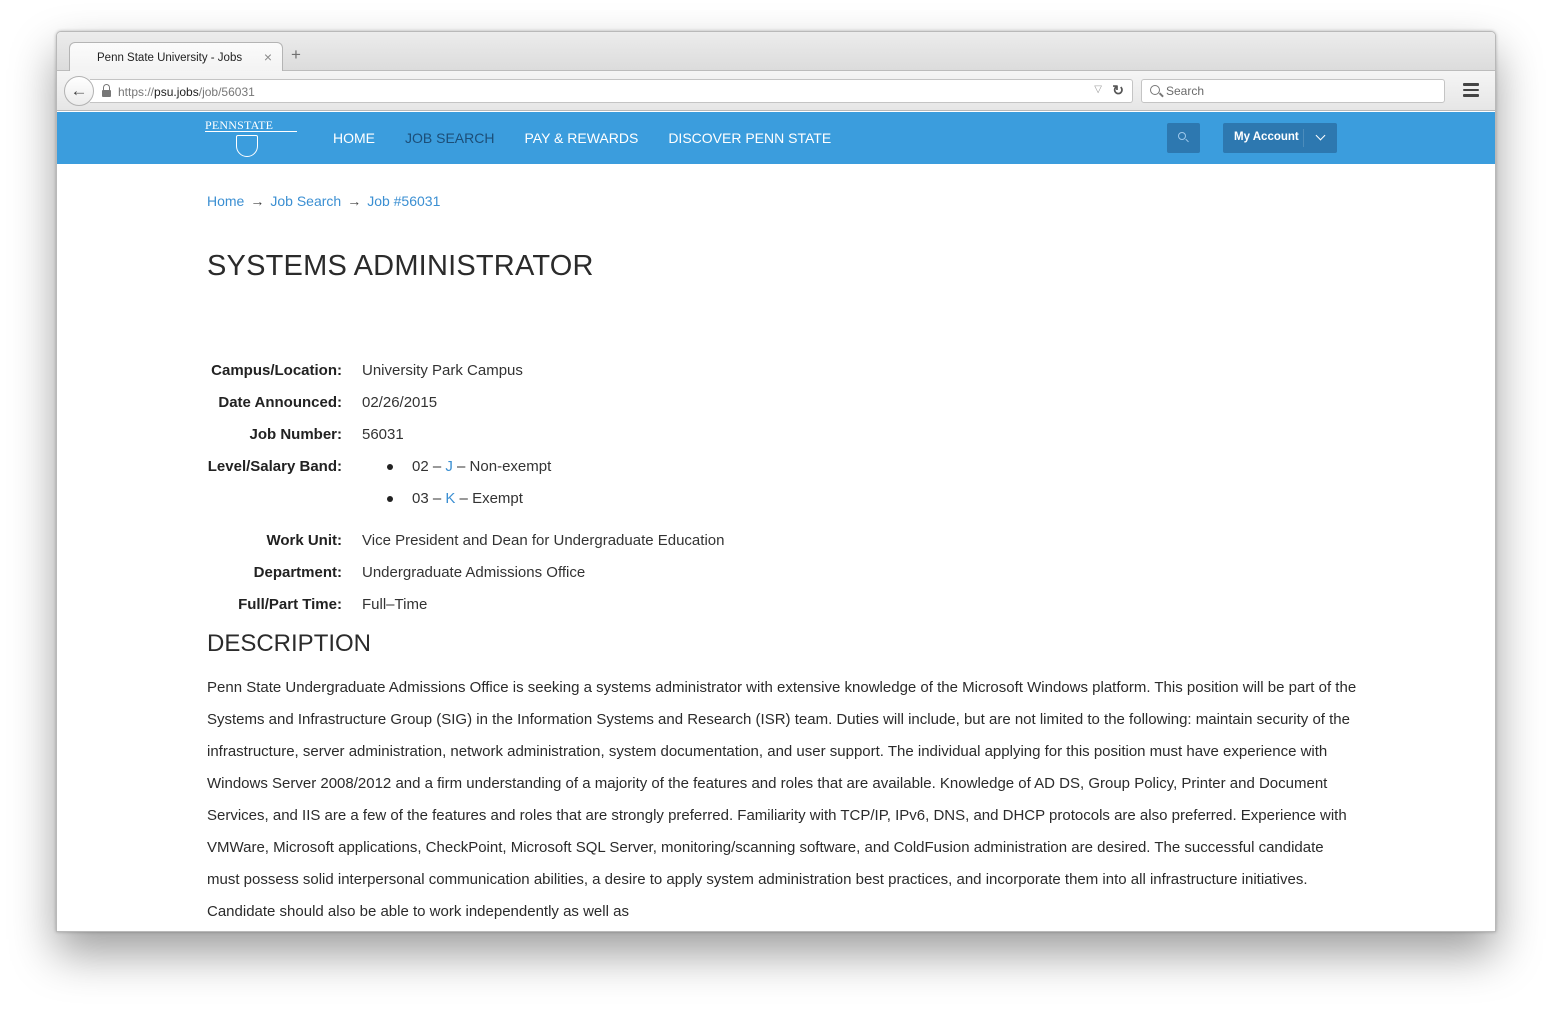  I want to click on back-button: ←, so click(79, 91).